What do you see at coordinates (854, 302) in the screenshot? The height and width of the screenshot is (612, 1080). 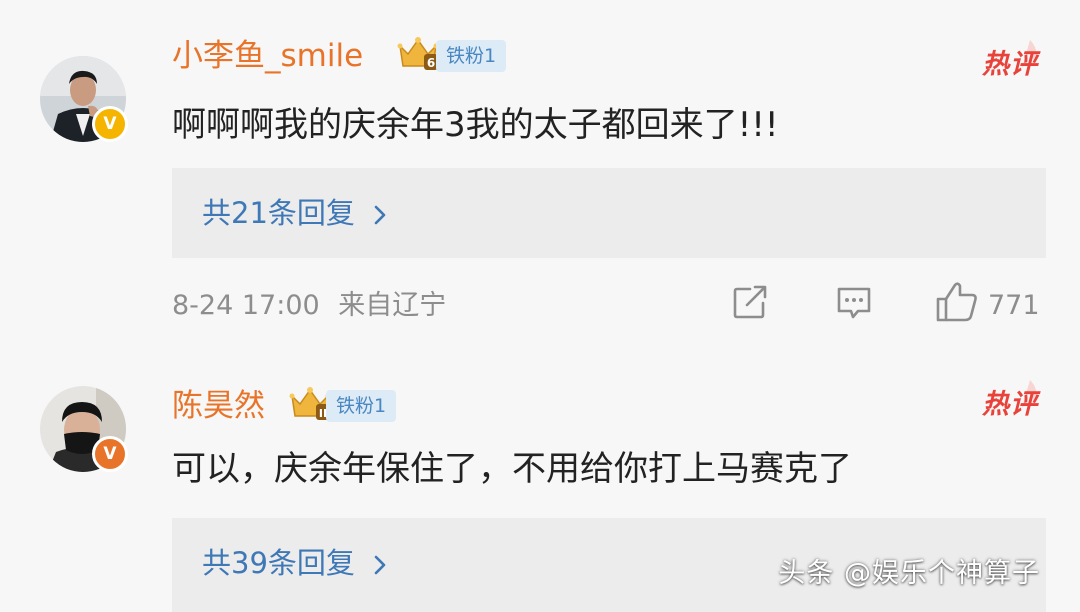 I see `comment-icon` at bounding box center [854, 302].